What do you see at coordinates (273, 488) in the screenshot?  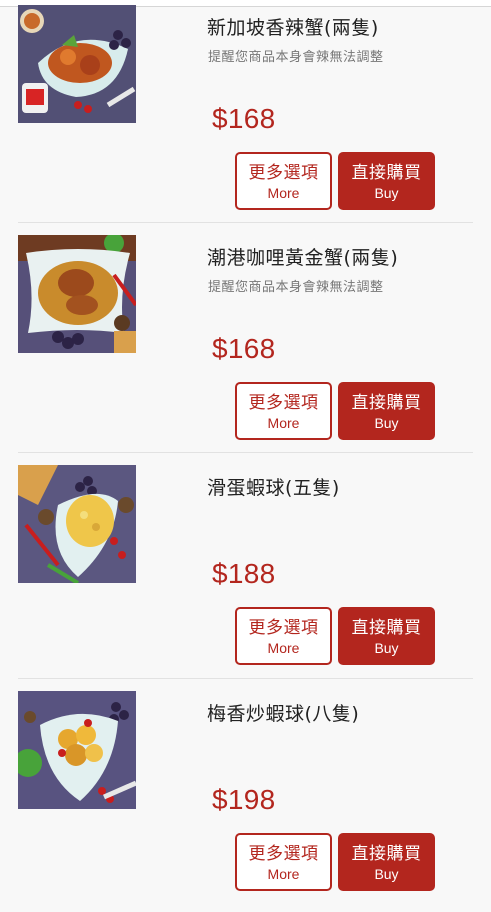 I see `product-name: 滑蛋蝦球(五隻)` at bounding box center [273, 488].